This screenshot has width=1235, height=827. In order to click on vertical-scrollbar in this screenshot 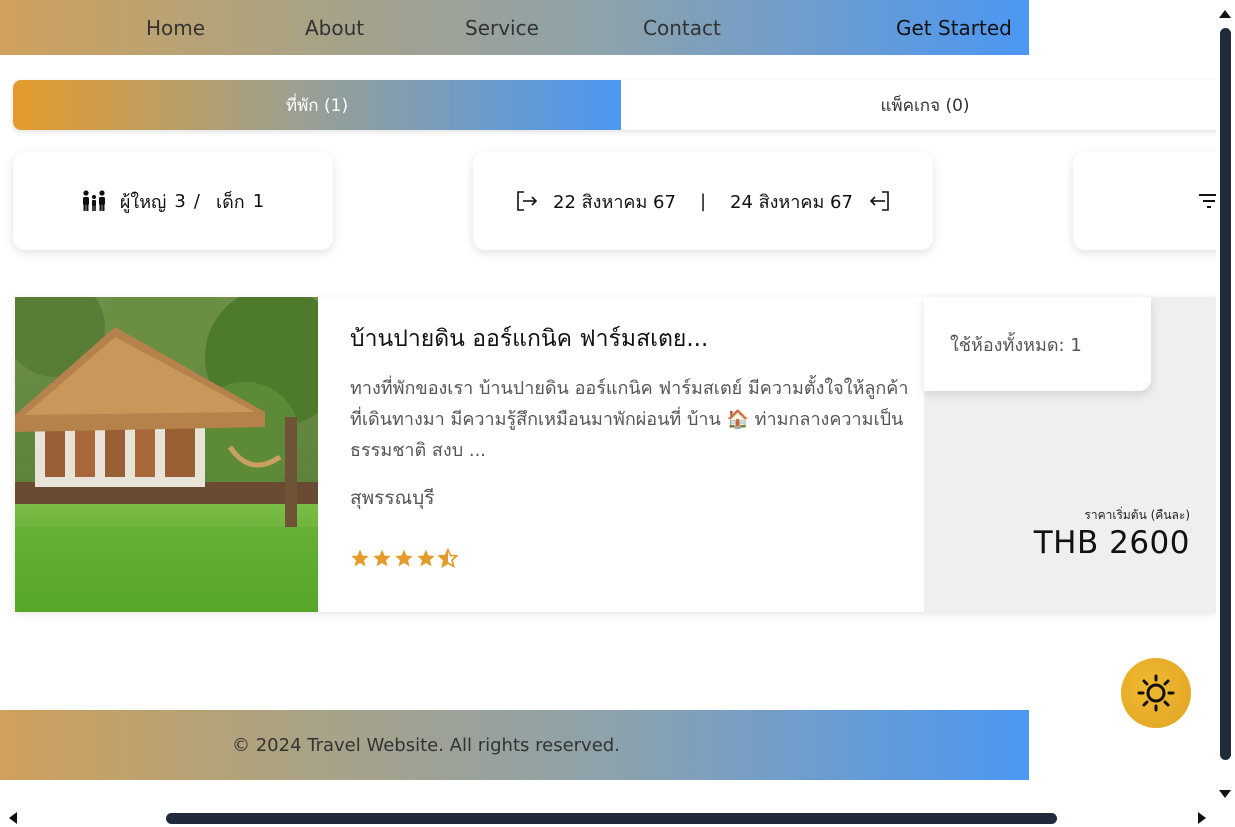, I will do `click(1225, 404)`.